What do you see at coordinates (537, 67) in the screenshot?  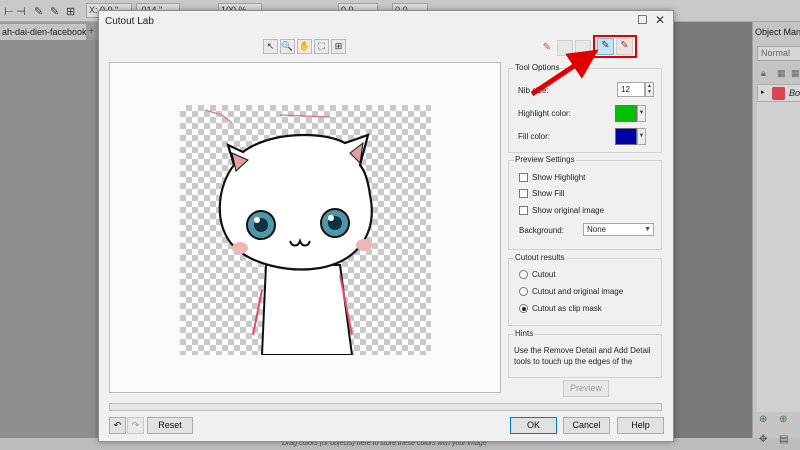 I see `tool-options-title: Tool Options` at bounding box center [537, 67].